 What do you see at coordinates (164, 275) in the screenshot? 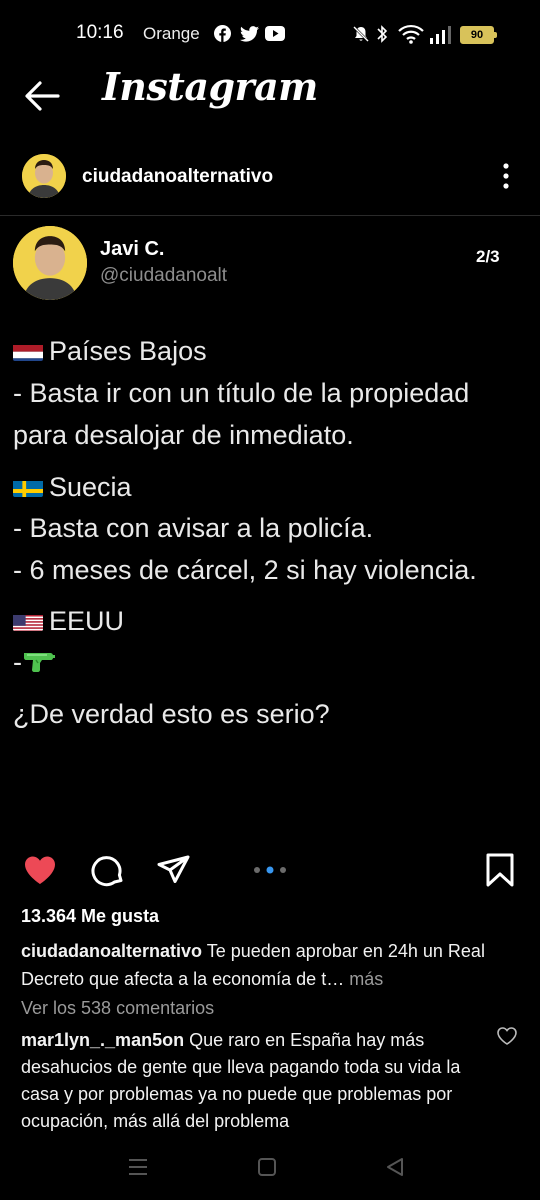
I see `tweet-author-handle: @ciudadanoalt` at bounding box center [164, 275].